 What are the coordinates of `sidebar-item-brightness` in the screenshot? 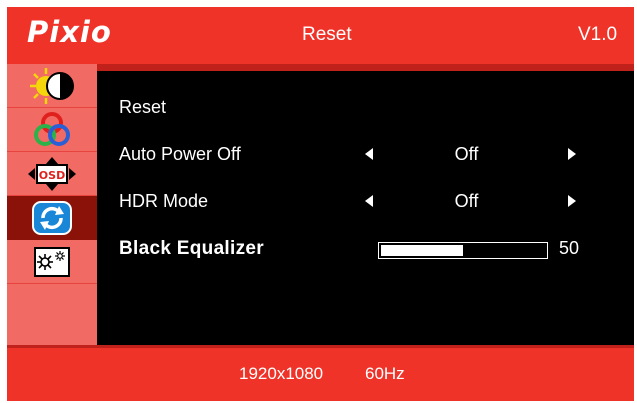 It's located at (52, 86).